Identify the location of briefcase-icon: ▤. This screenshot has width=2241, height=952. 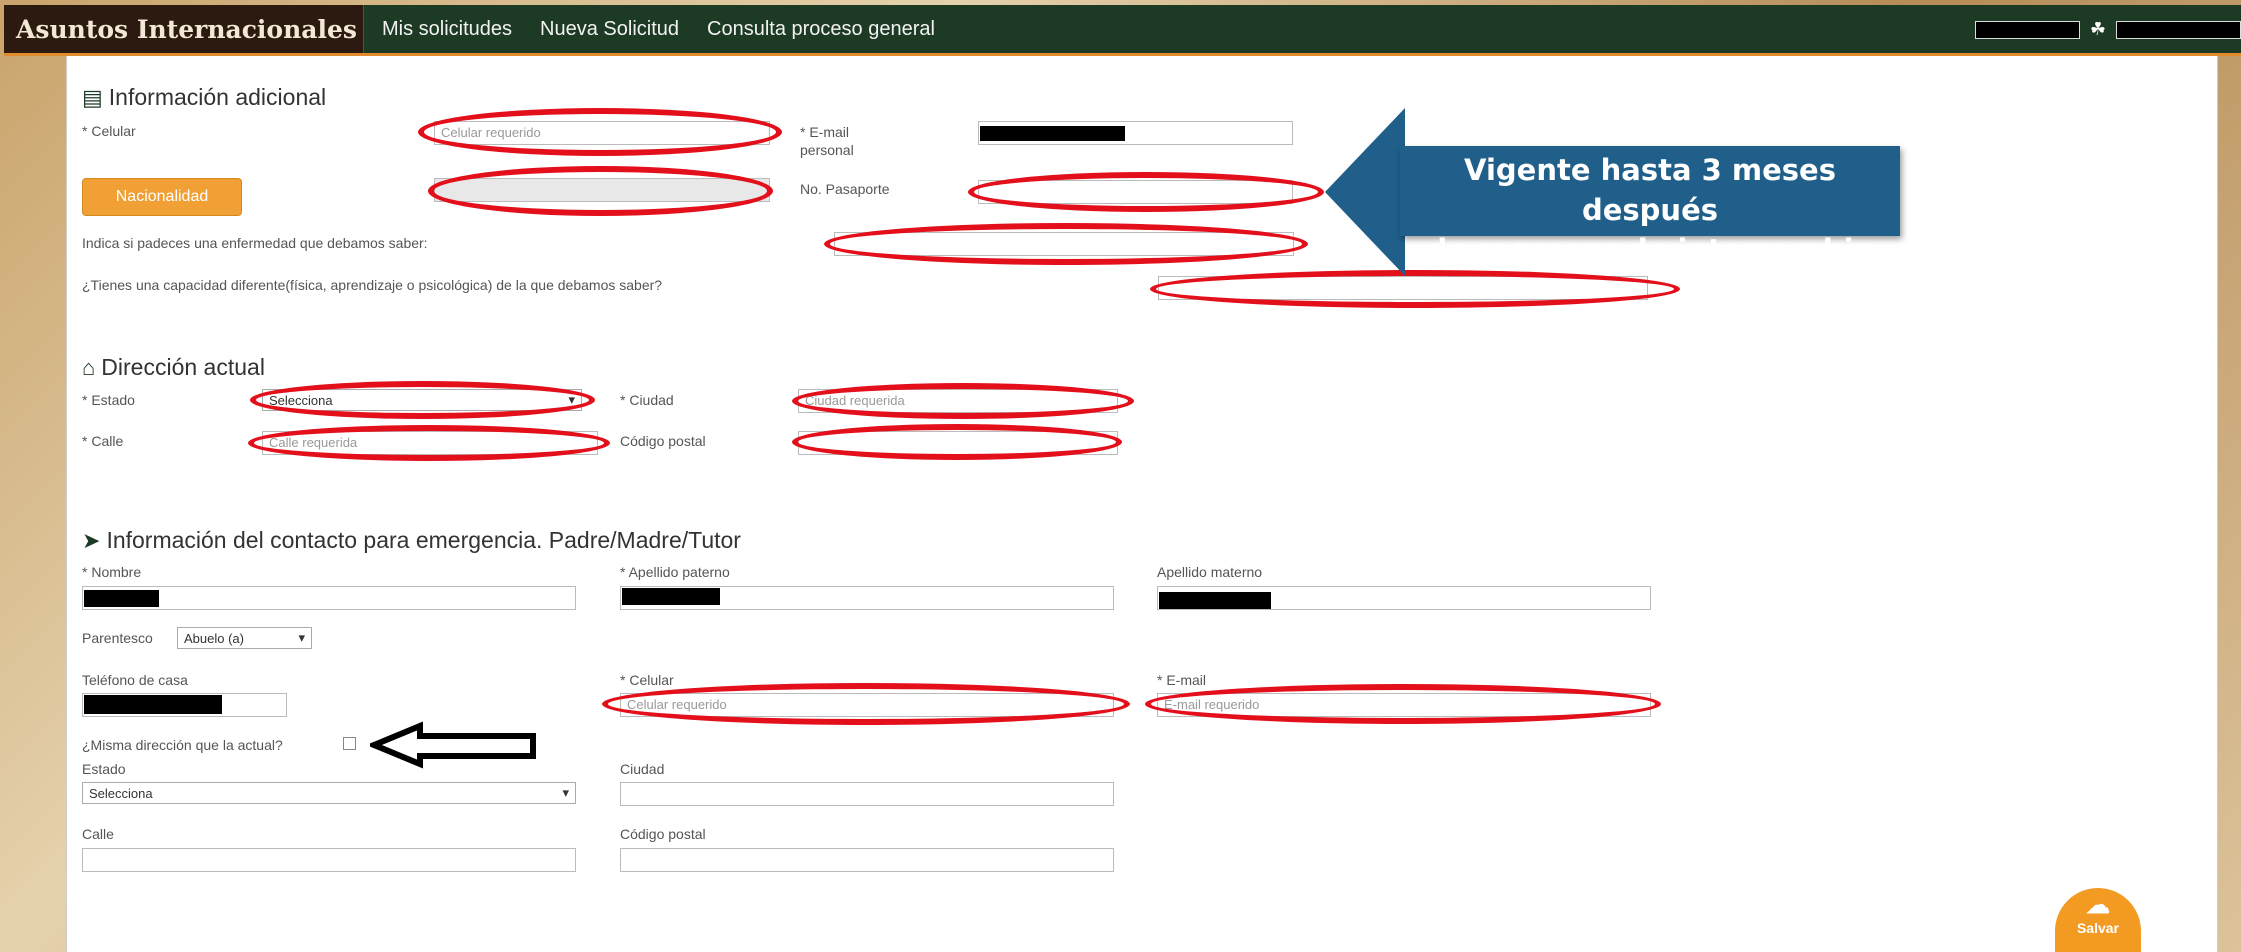
(92, 97).